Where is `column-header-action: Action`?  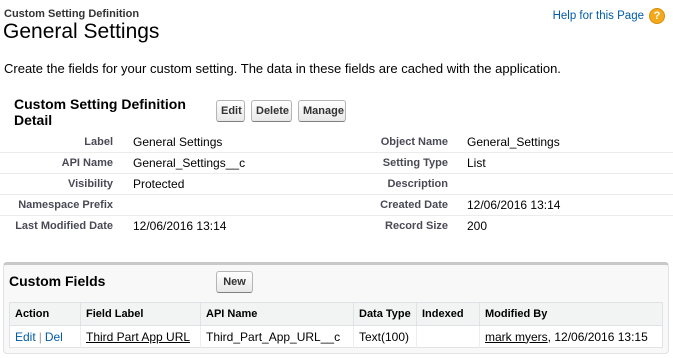
column-header-action: Action is located at coordinates (45, 314).